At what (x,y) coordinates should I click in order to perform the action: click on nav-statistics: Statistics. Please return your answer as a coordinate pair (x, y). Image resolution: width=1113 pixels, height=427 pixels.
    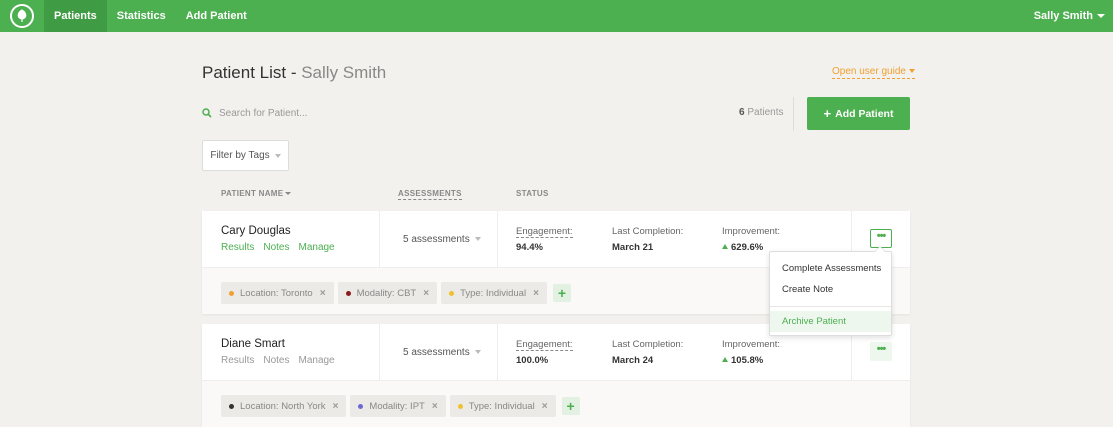
    Looking at the image, I should click on (141, 16).